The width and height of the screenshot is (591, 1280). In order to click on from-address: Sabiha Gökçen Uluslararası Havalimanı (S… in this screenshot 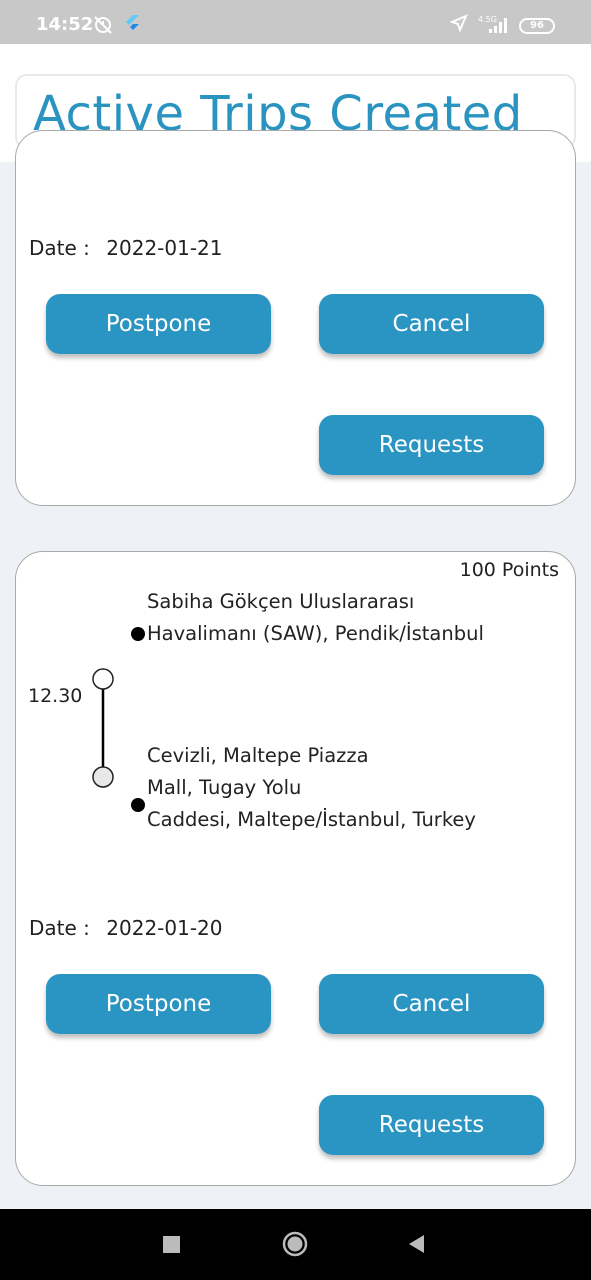, I will do `click(315, 618)`.